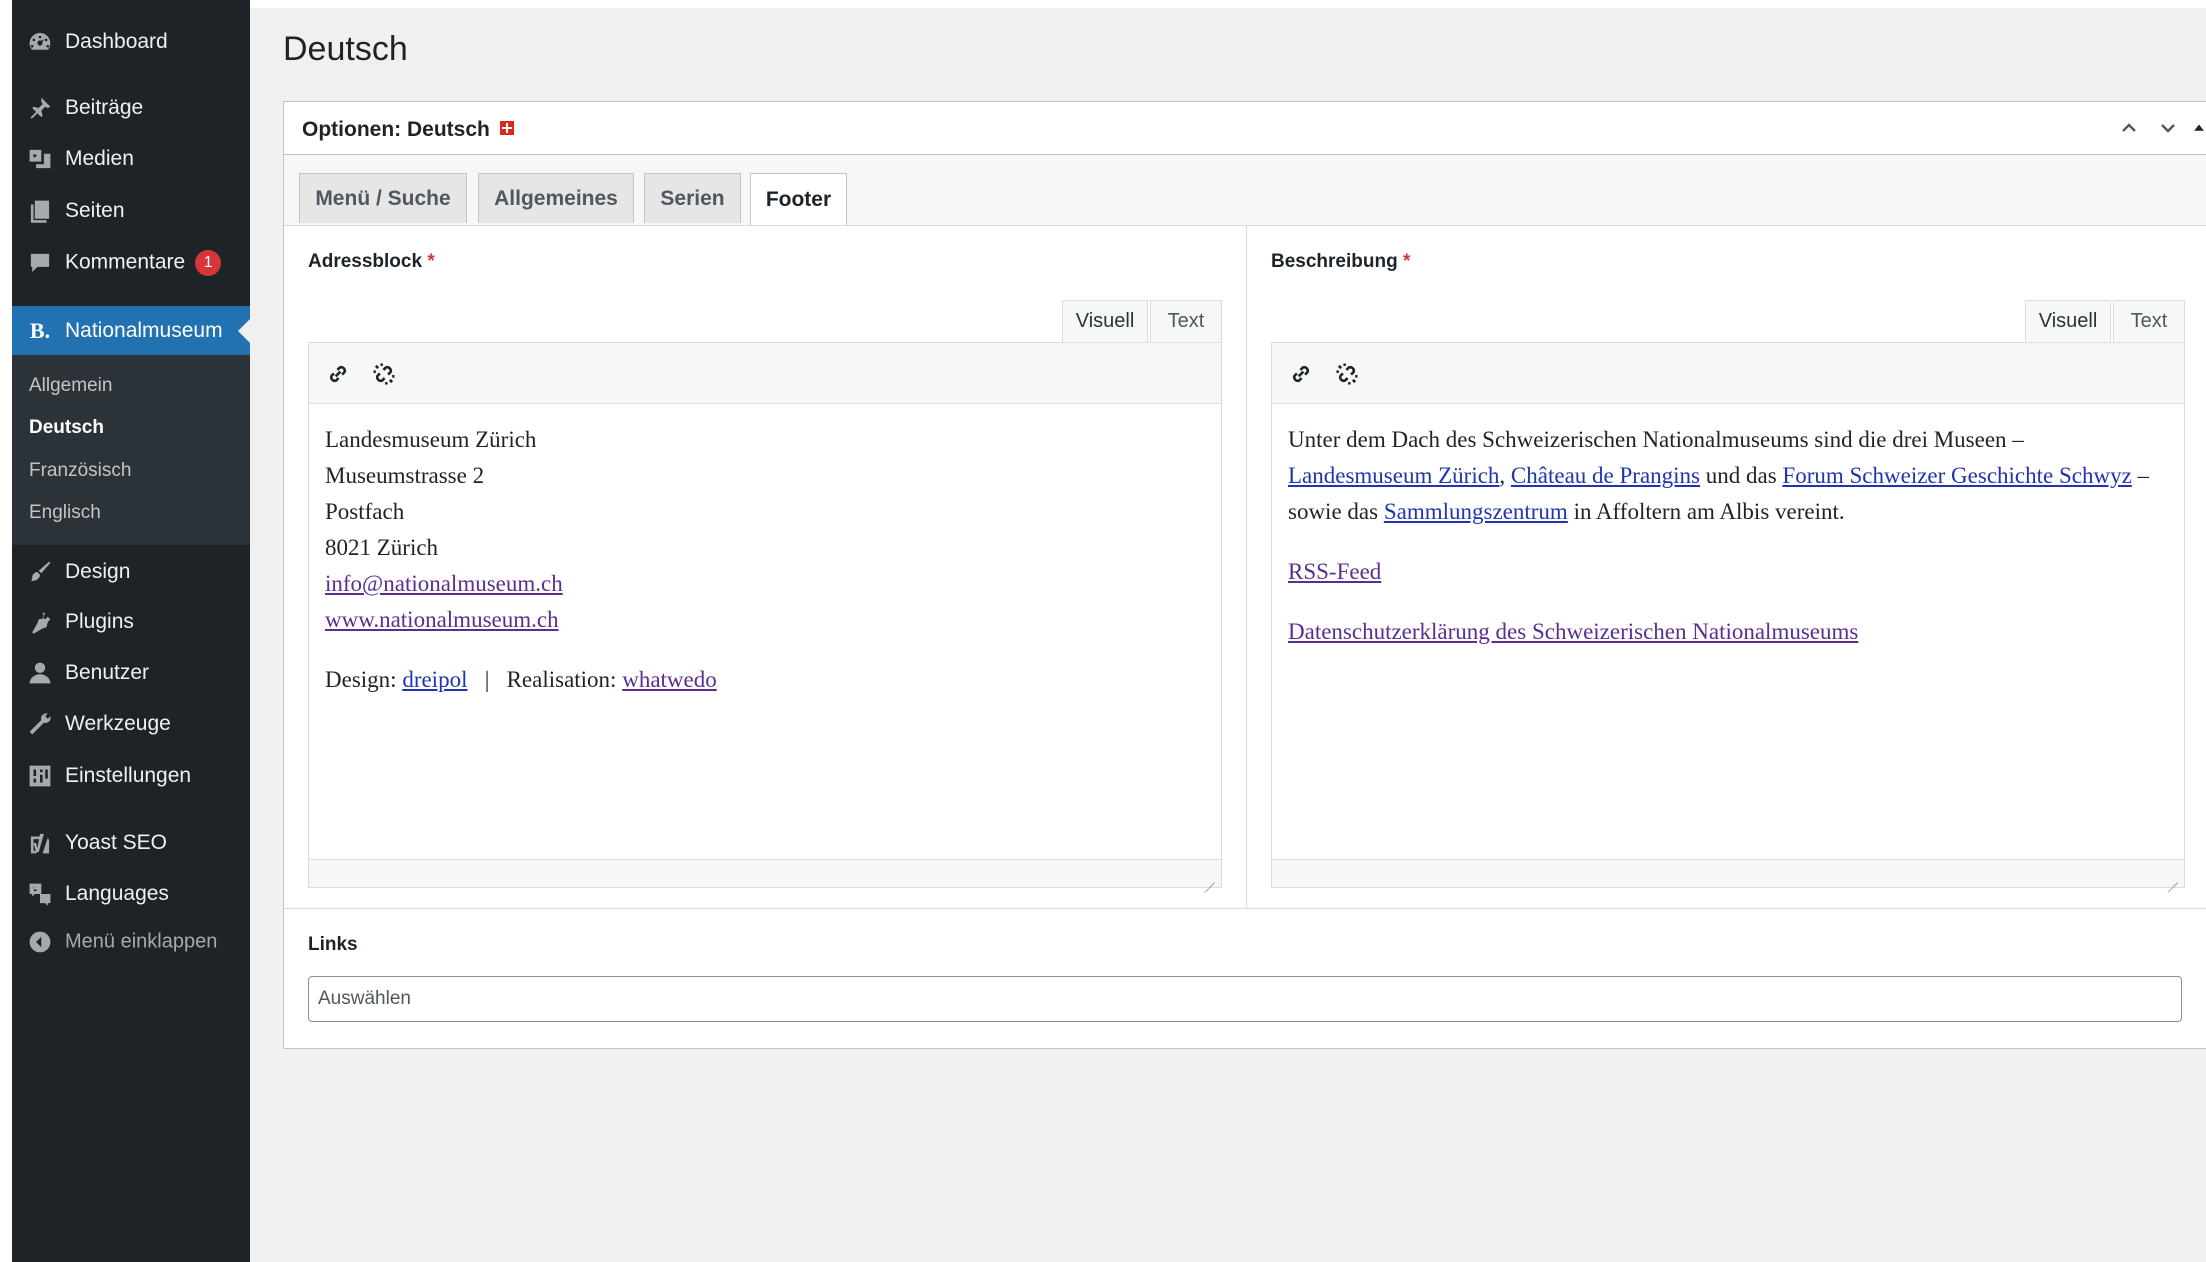 This screenshot has width=2206, height=1262. I want to click on move-up-button, so click(2129, 128).